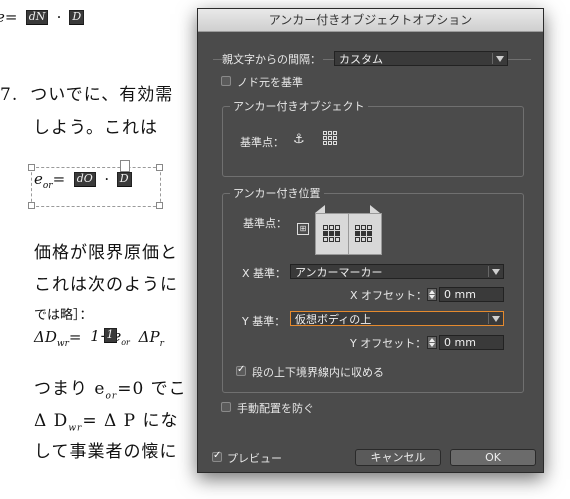 The width and height of the screenshot is (570, 499). I want to click on x-basis-label: X 基準：, so click(264, 273).